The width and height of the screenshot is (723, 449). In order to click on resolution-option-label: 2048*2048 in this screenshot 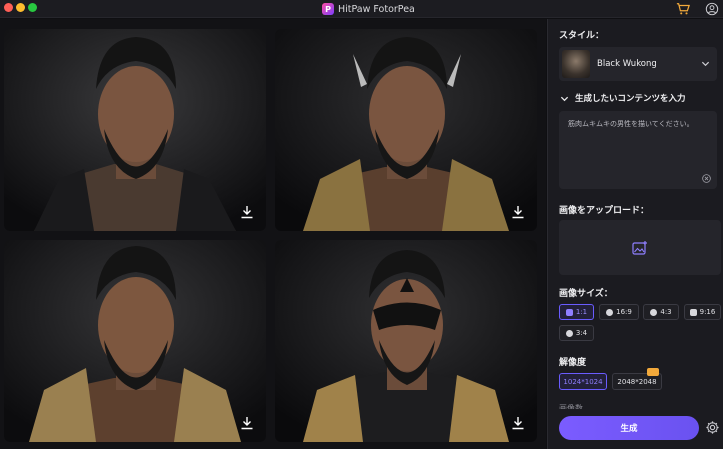, I will do `click(637, 381)`.